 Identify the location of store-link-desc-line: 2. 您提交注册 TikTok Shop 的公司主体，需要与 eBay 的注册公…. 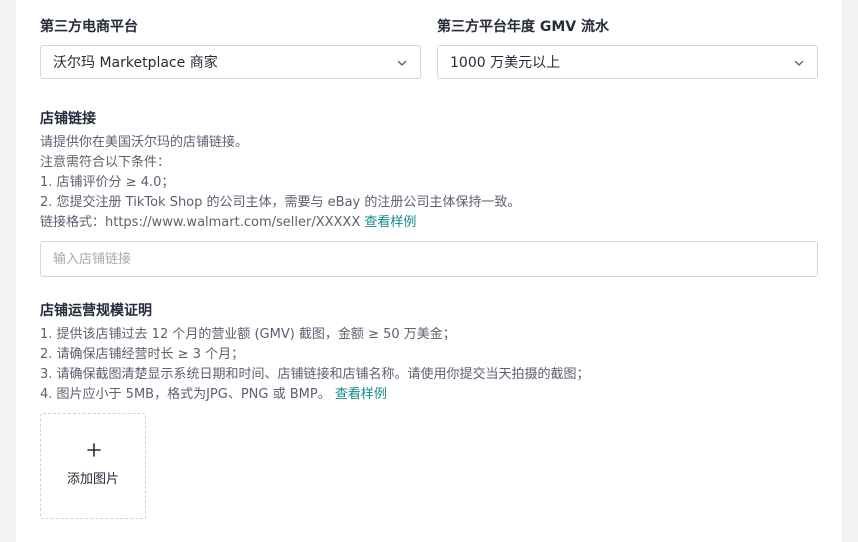
(280, 202).